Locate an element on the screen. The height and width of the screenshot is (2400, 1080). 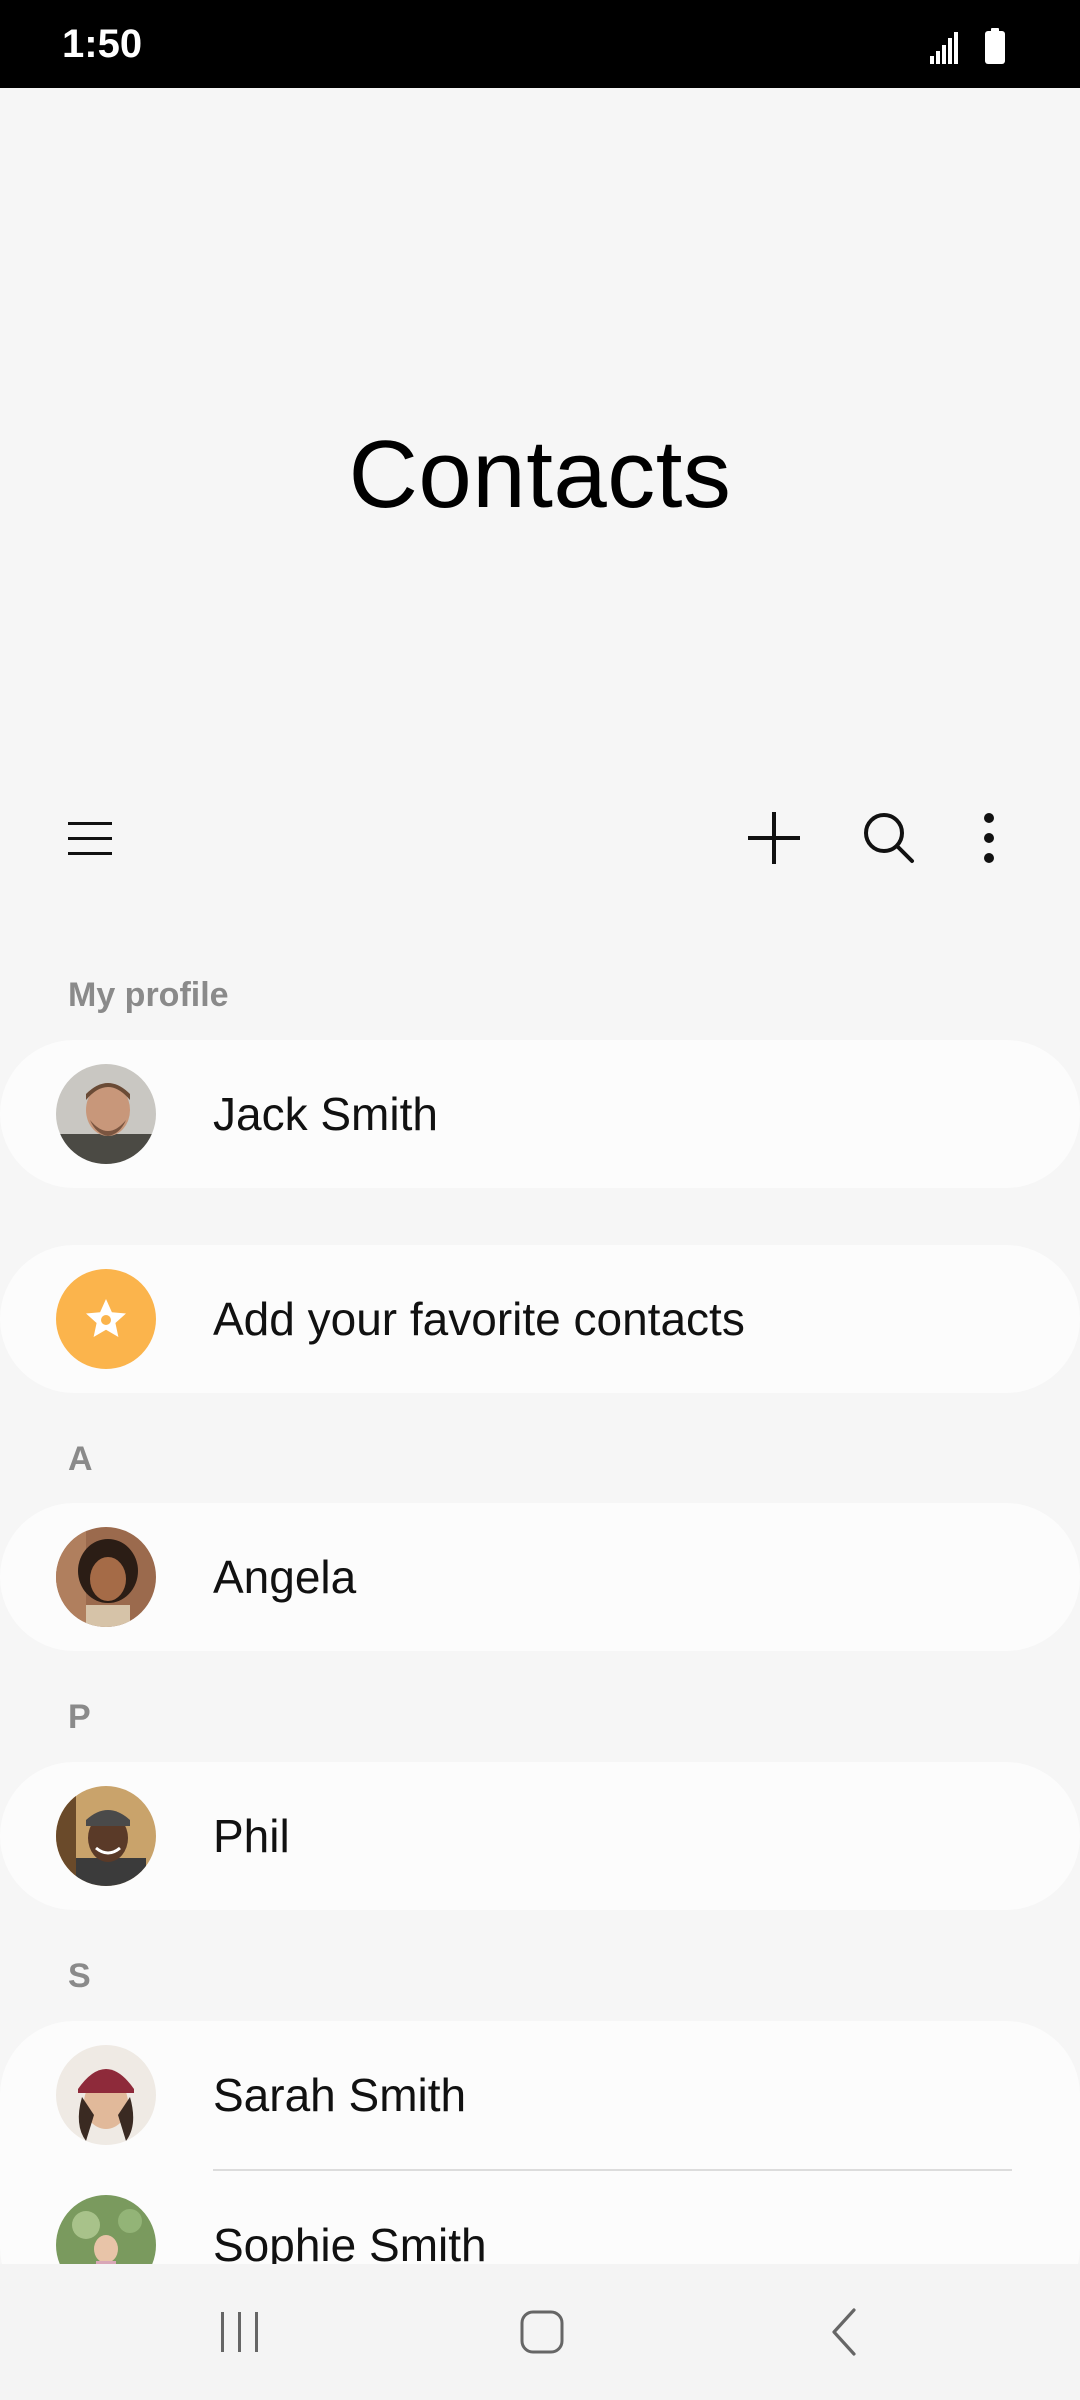
profile-row: Jack Smith is located at coordinates (540, 1114).